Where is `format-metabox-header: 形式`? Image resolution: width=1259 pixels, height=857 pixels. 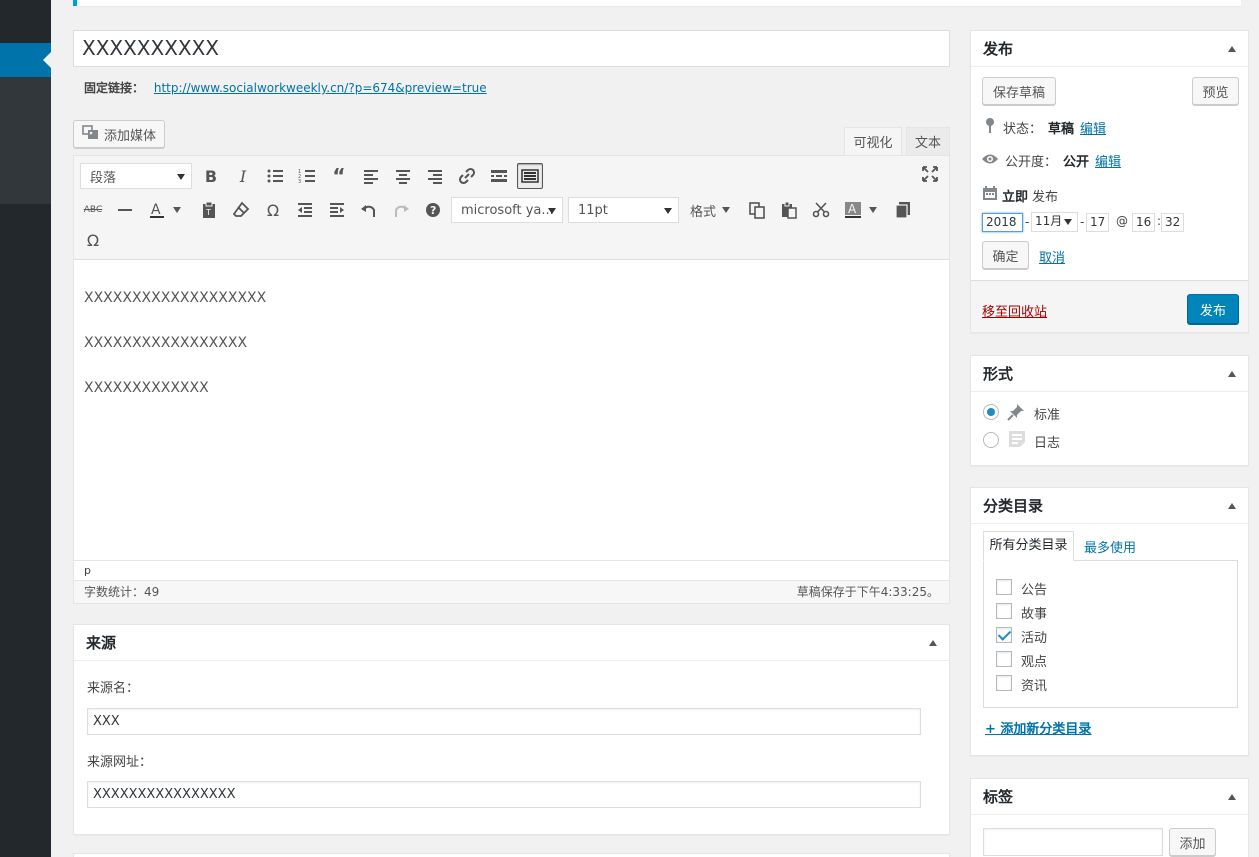 format-metabox-header: 形式 is located at coordinates (1109, 374).